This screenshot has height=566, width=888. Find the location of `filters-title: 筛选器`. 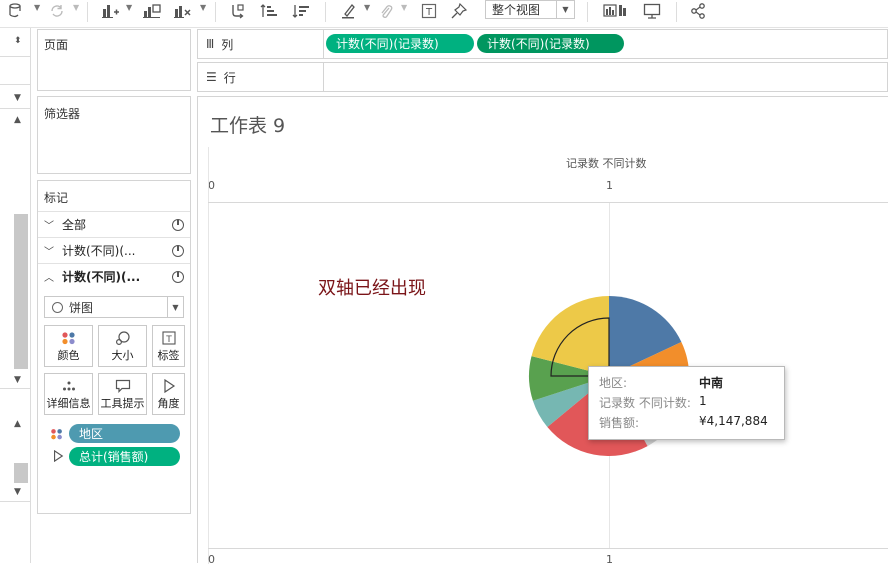

filters-title: 筛选器 is located at coordinates (62, 114).